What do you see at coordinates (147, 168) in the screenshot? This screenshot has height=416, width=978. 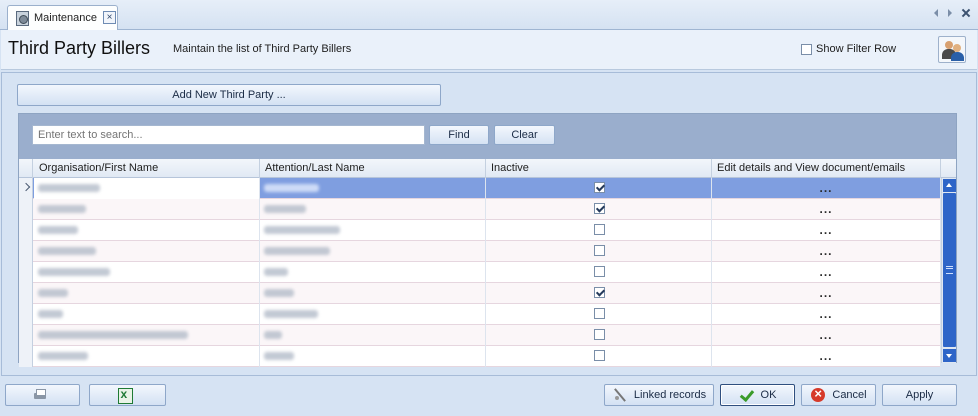 I see `column-header-organisation: Organisation/First Name` at bounding box center [147, 168].